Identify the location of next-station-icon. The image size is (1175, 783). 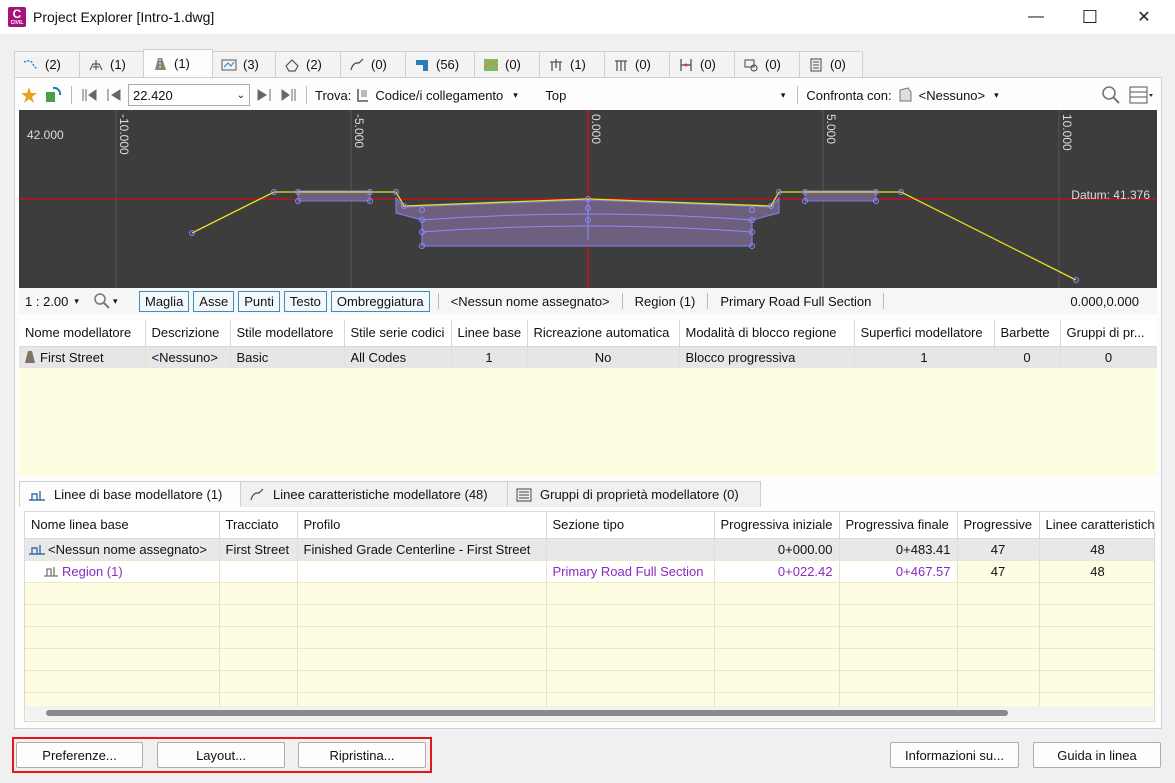
(264, 95).